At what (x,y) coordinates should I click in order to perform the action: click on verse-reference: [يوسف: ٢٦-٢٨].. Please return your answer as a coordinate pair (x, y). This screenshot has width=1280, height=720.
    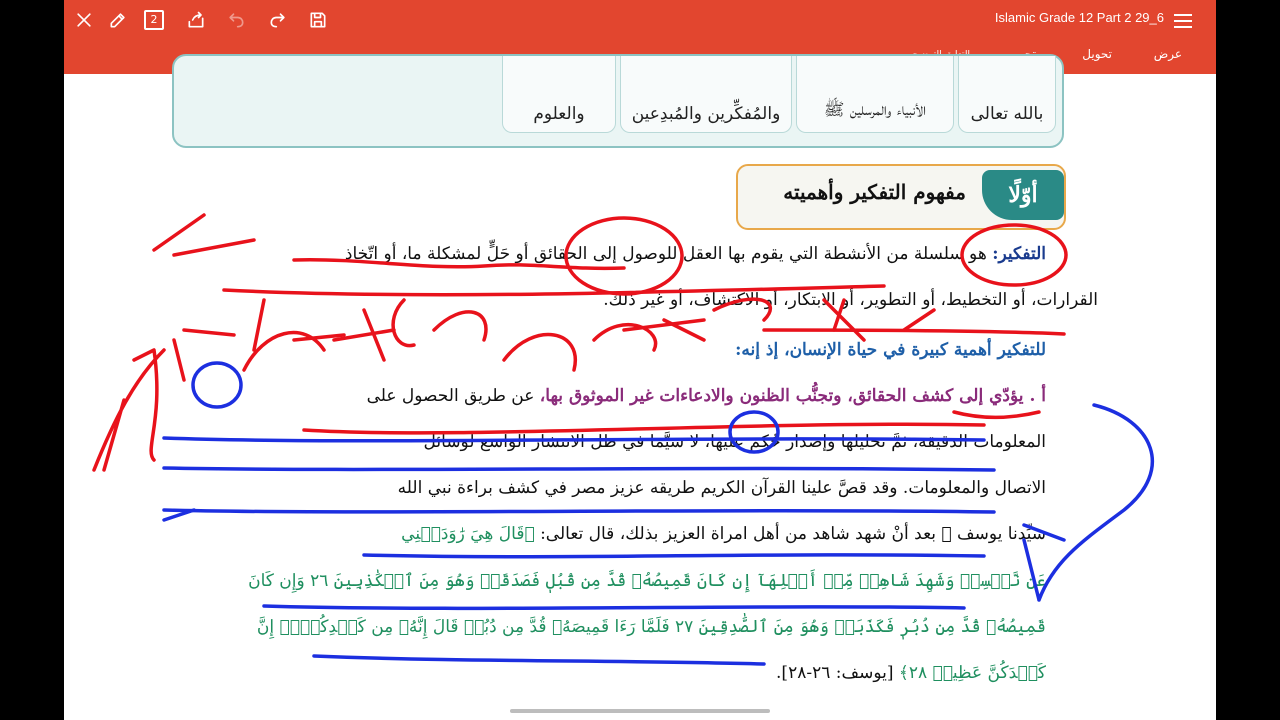
    Looking at the image, I should click on (837, 673).